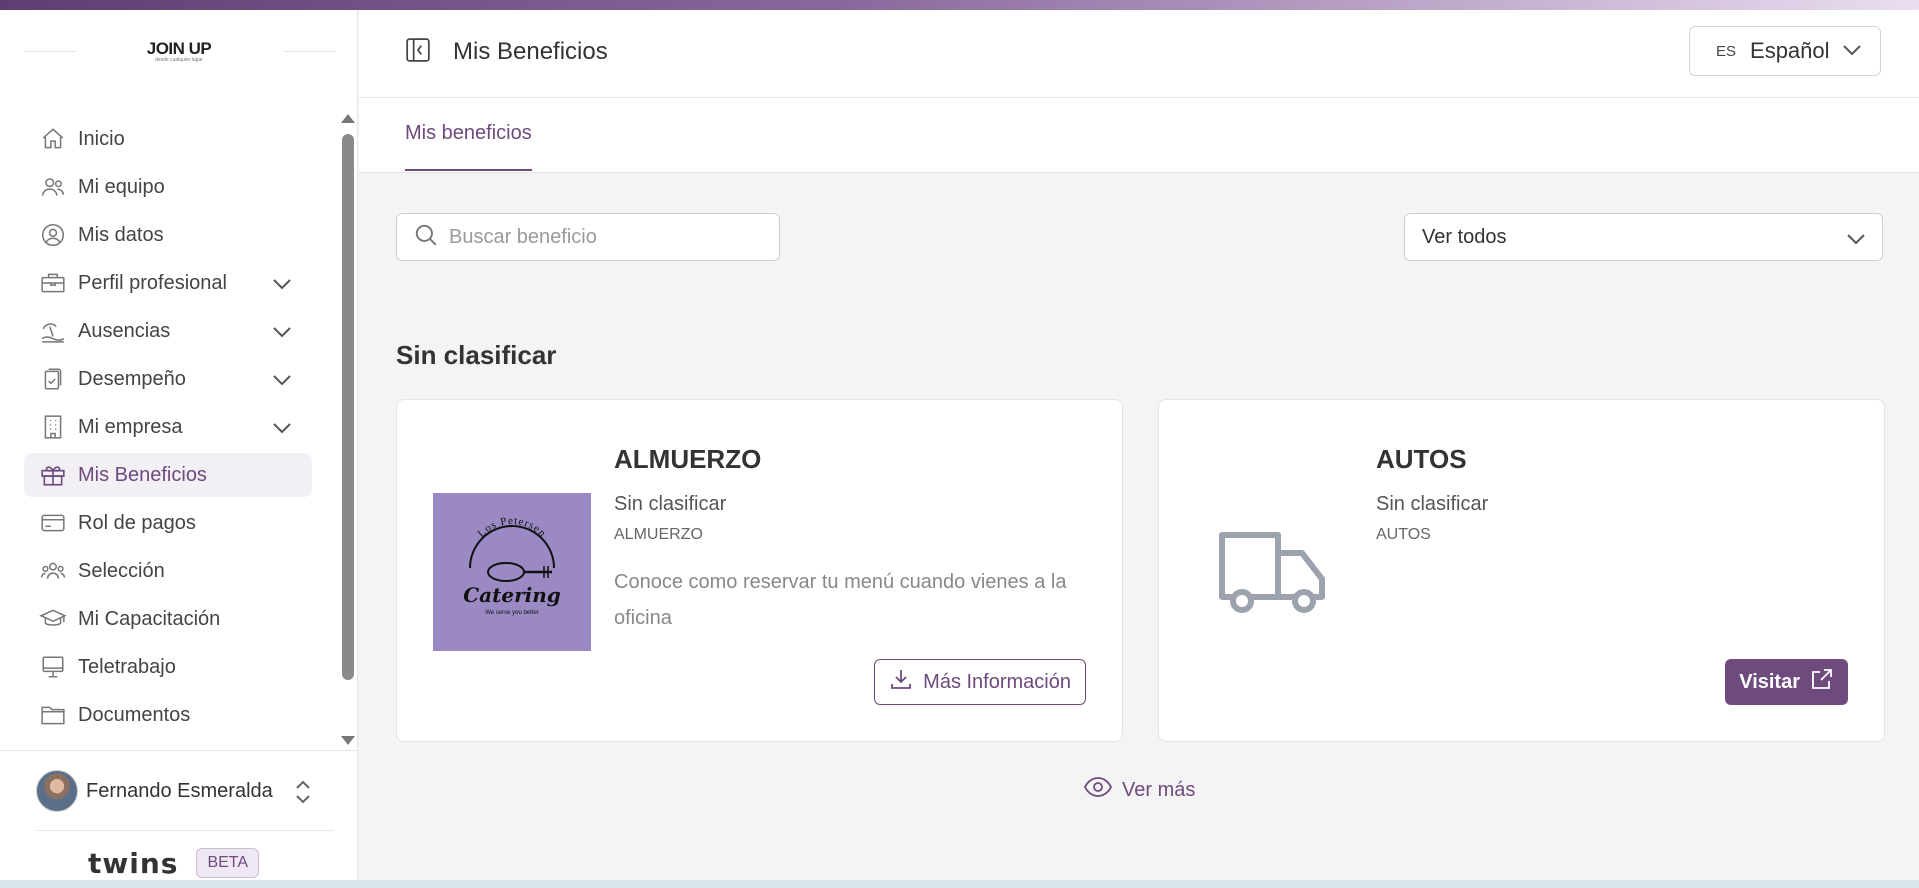 The width and height of the screenshot is (1919, 888). What do you see at coordinates (228, 863) in the screenshot?
I see `beta-badge: BETA` at bounding box center [228, 863].